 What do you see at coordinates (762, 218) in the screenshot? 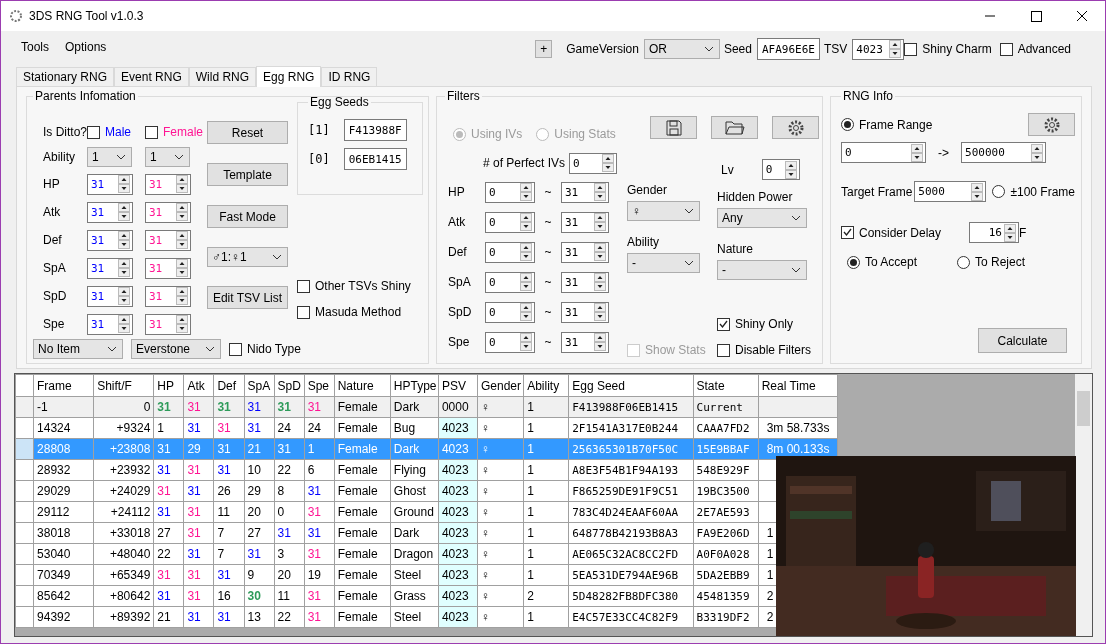
I see `hidden-power-dropdown: Any` at bounding box center [762, 218].